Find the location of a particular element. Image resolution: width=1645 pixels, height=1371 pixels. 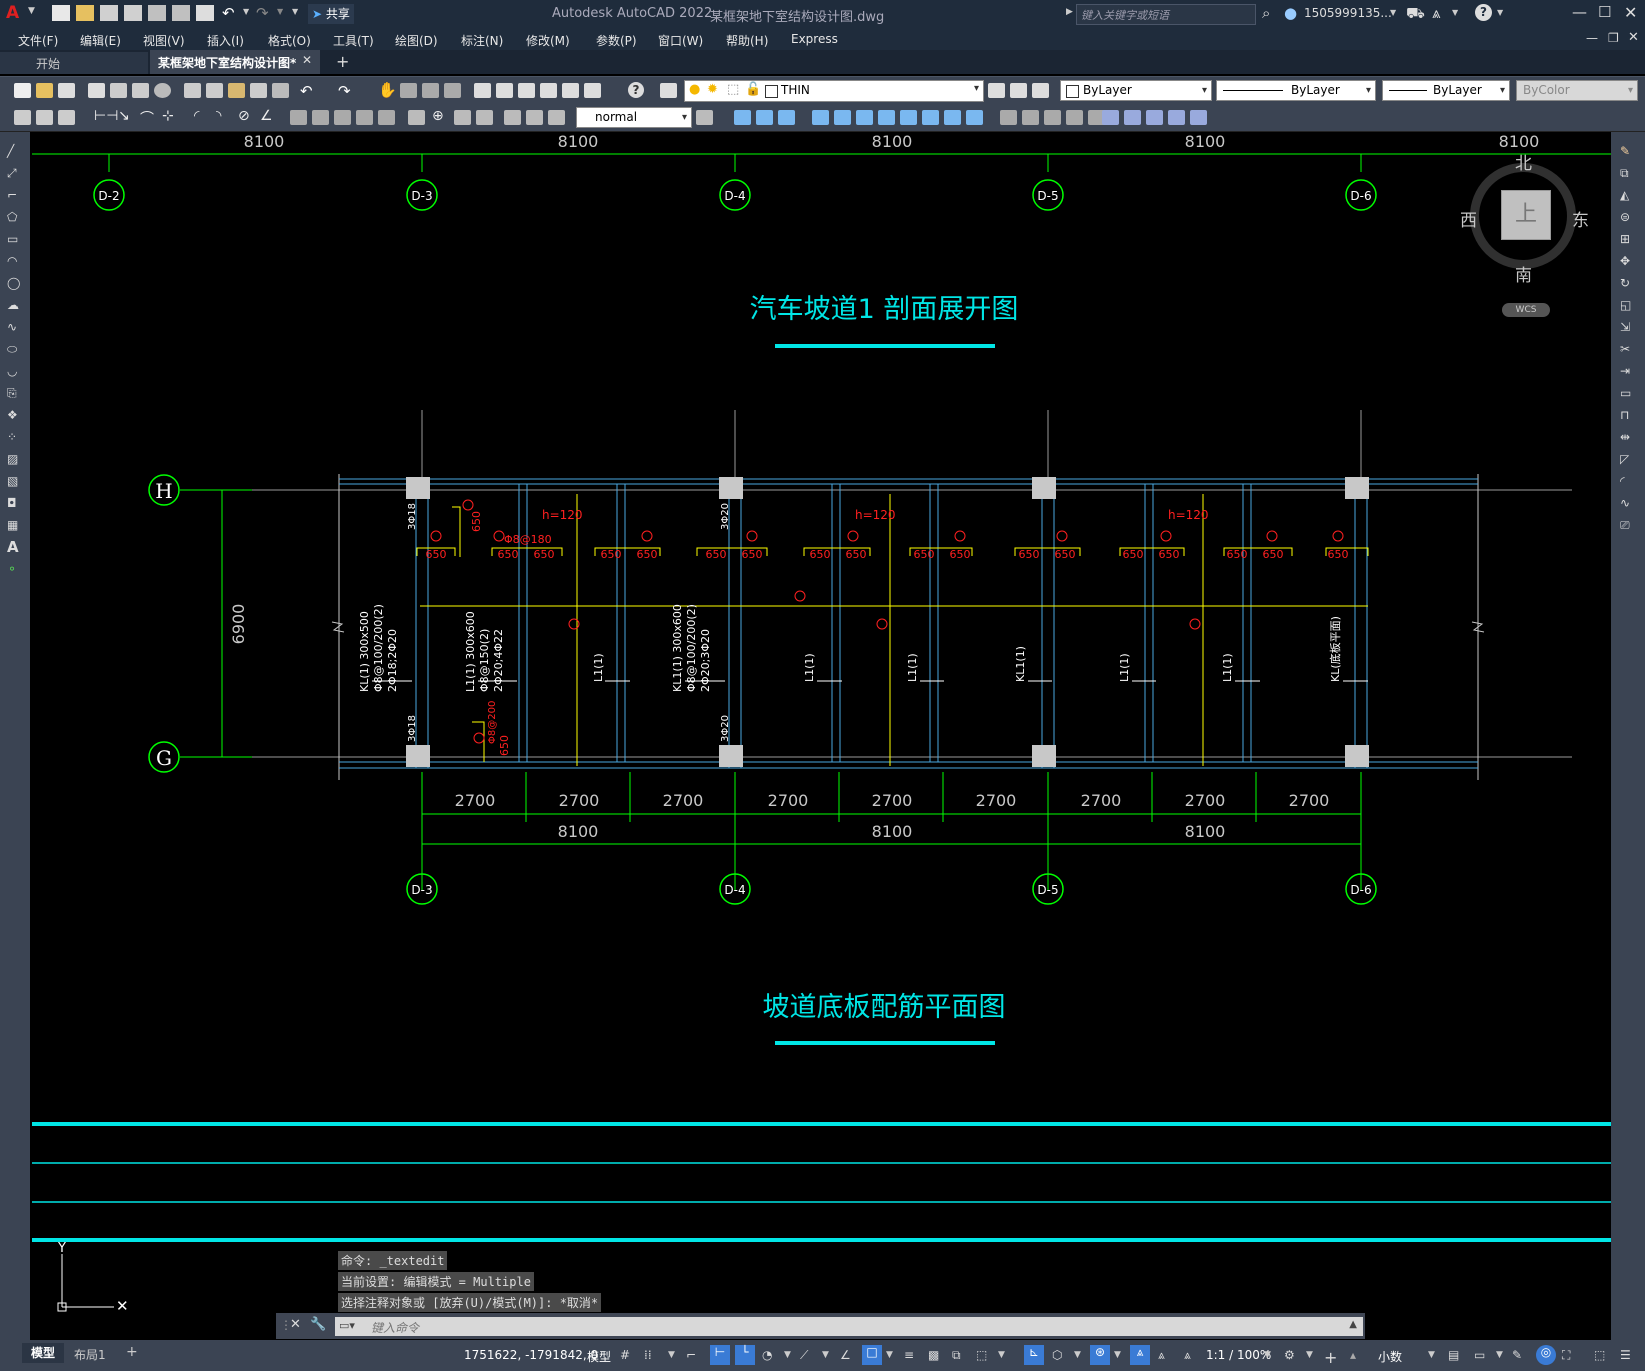

tolerance-icon is located at coordinates (416, 117).